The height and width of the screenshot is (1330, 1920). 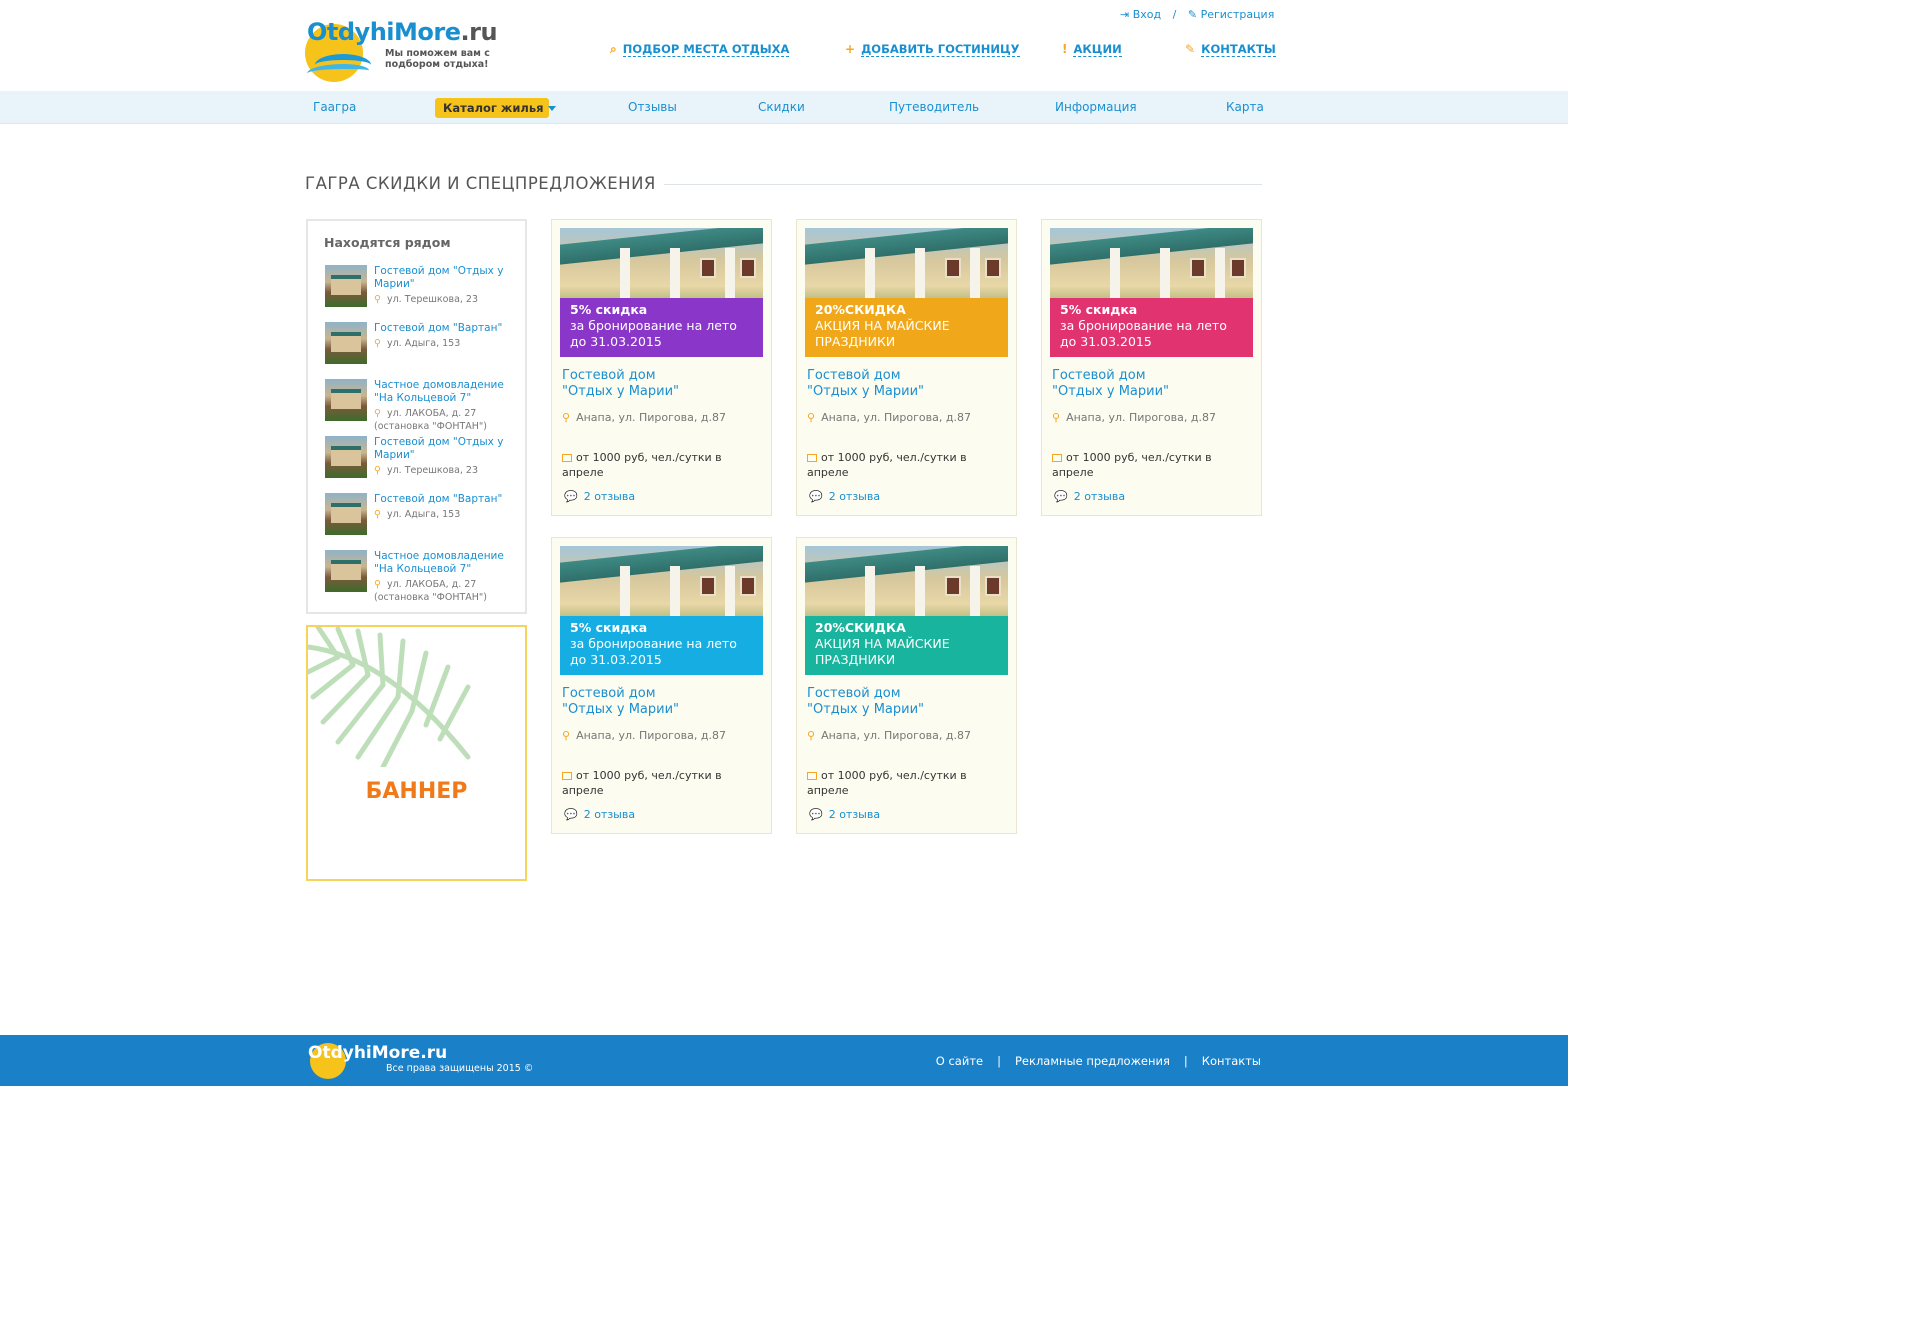 What do you see at coordinates (700, 49) in the screenshot?
I see `topnav-find-place: ⌕ ПОДБОР МЕСТА ОТДЫХА` at bounding box center [700, 49].